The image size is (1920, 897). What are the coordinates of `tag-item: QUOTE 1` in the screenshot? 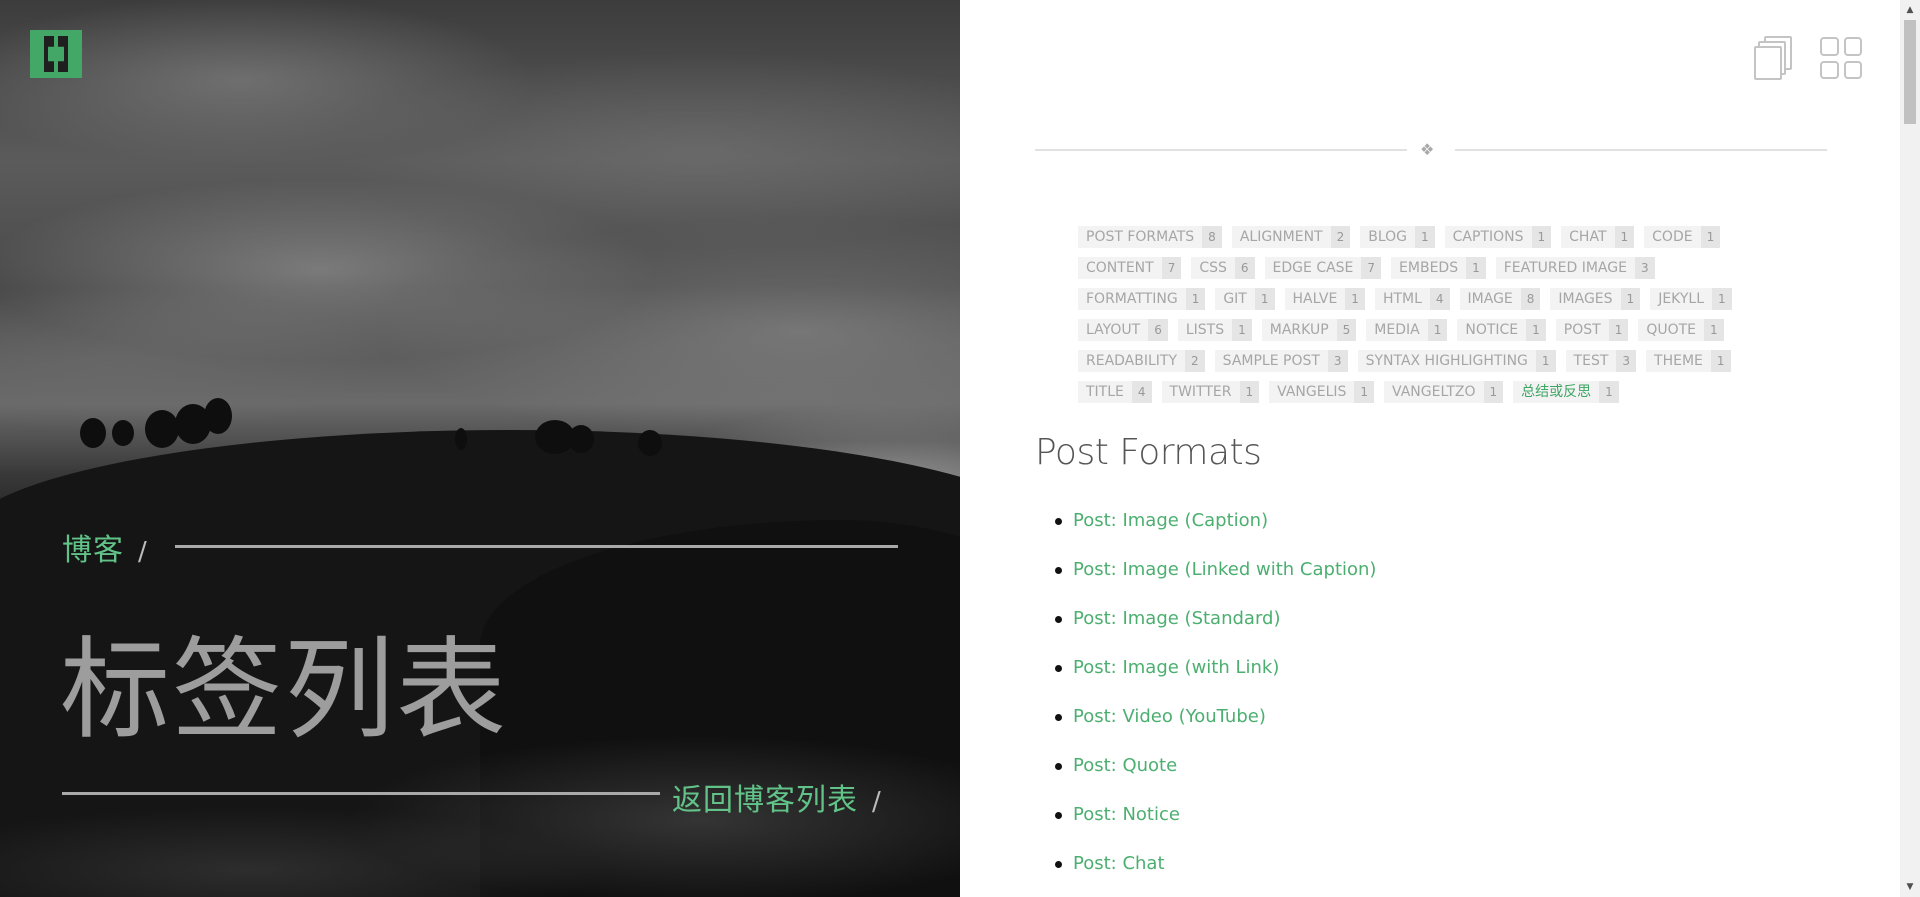 It's located at (1681, 330).